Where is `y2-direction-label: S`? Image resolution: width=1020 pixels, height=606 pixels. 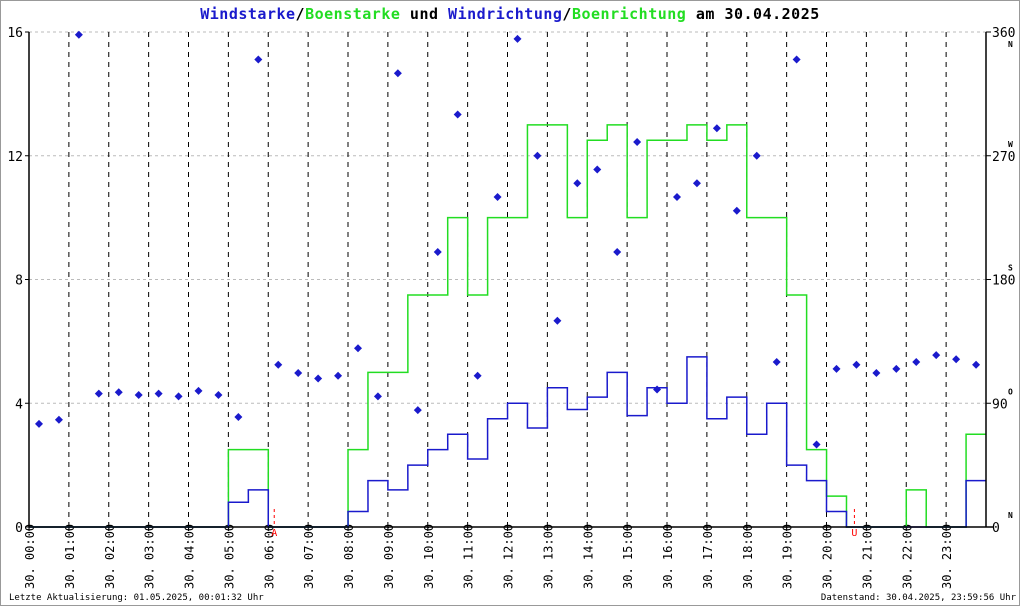
y2-direction-label: S is located at coordinates (1010, 268).